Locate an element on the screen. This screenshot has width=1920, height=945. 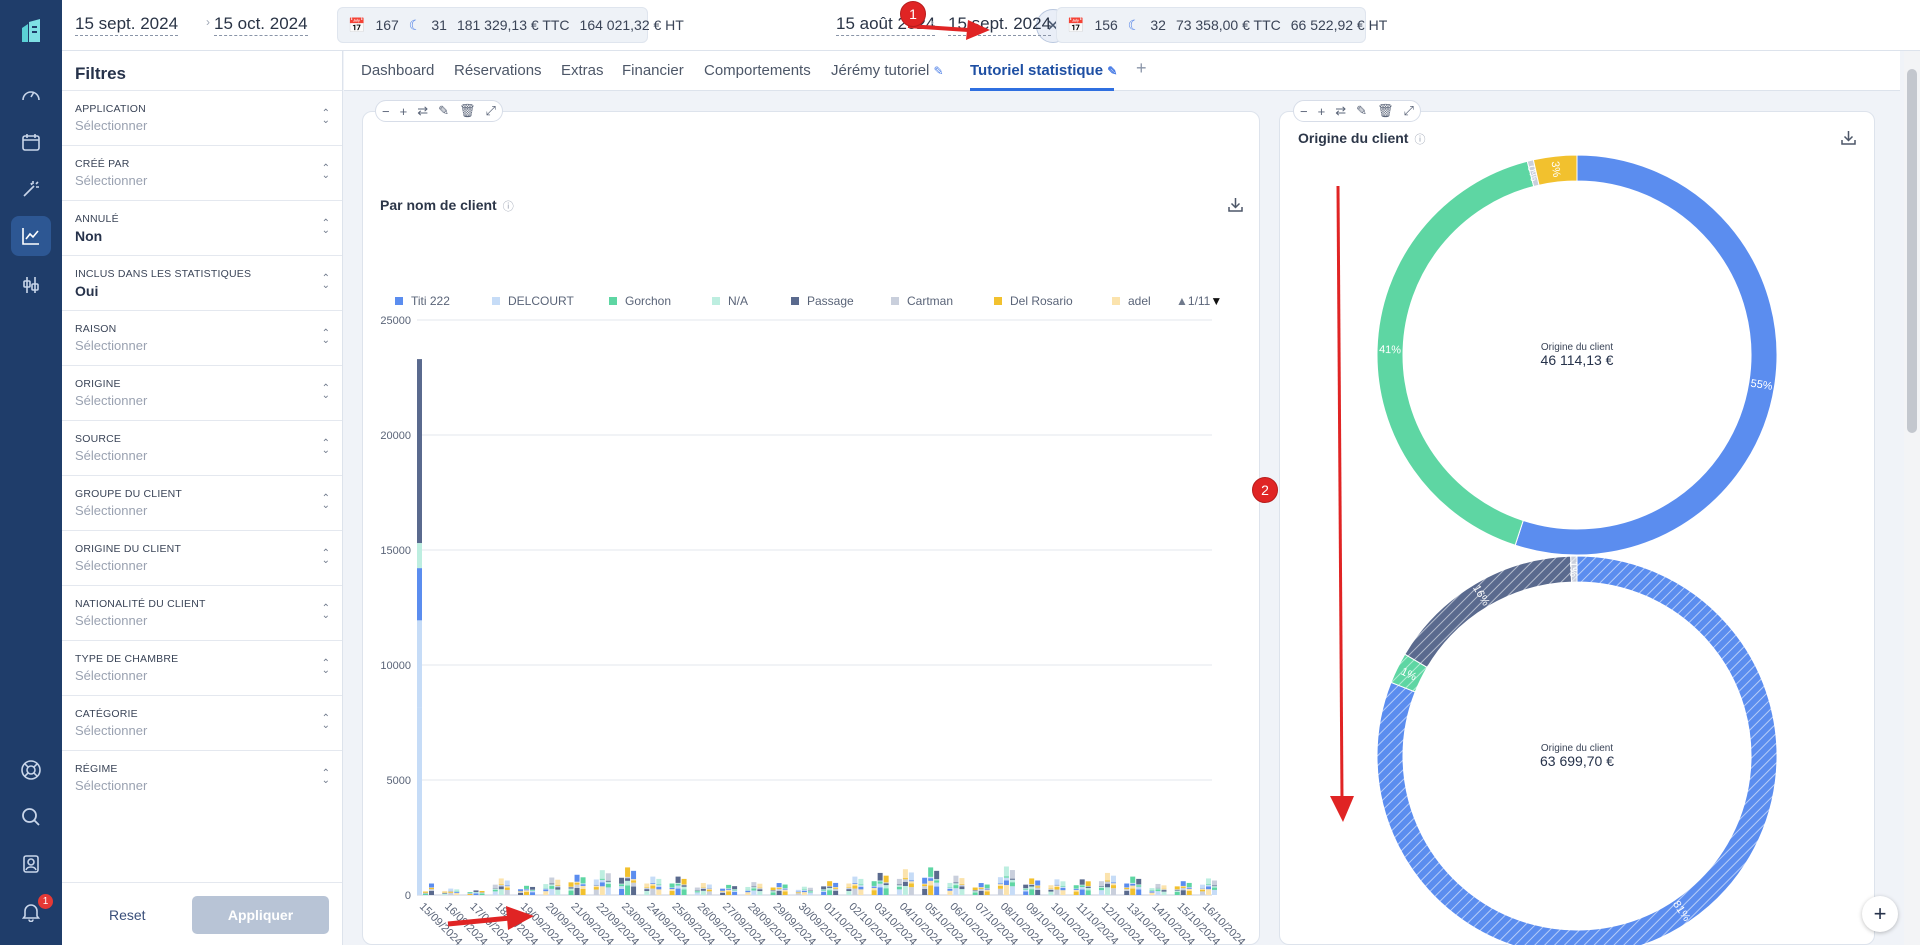
download-icon is located at coordinates (1235, 206).